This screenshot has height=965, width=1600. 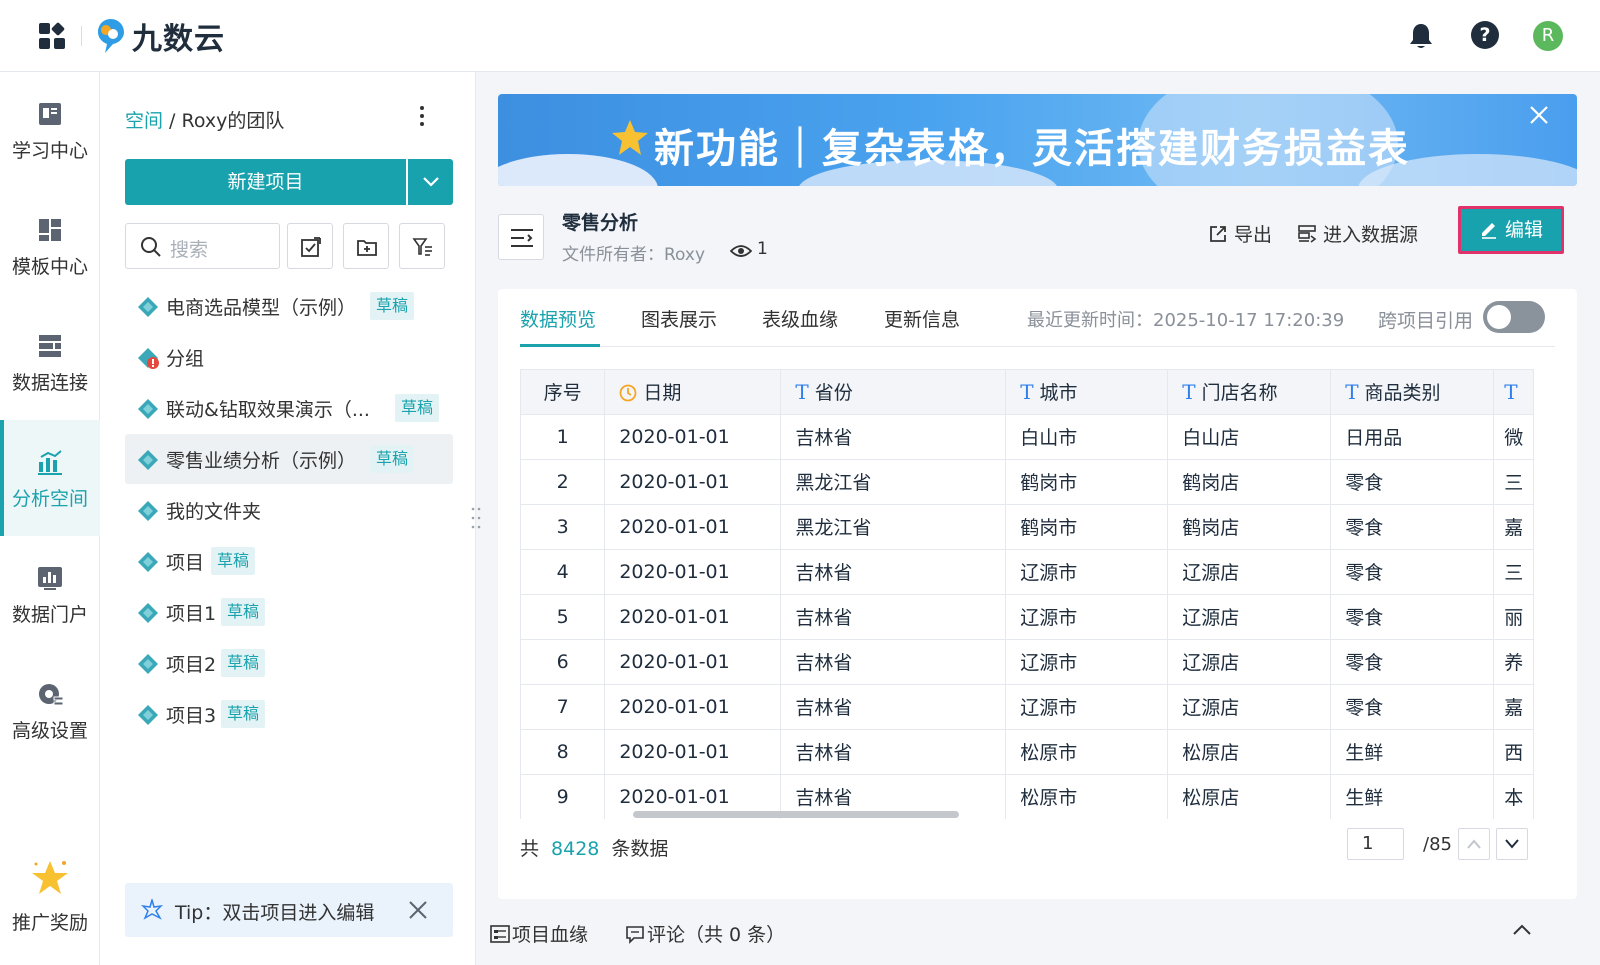 What do you see at coordinates (1513, 662) in the screenshot?
I see `table-cell: 养` at bounding box center [1513, 662].